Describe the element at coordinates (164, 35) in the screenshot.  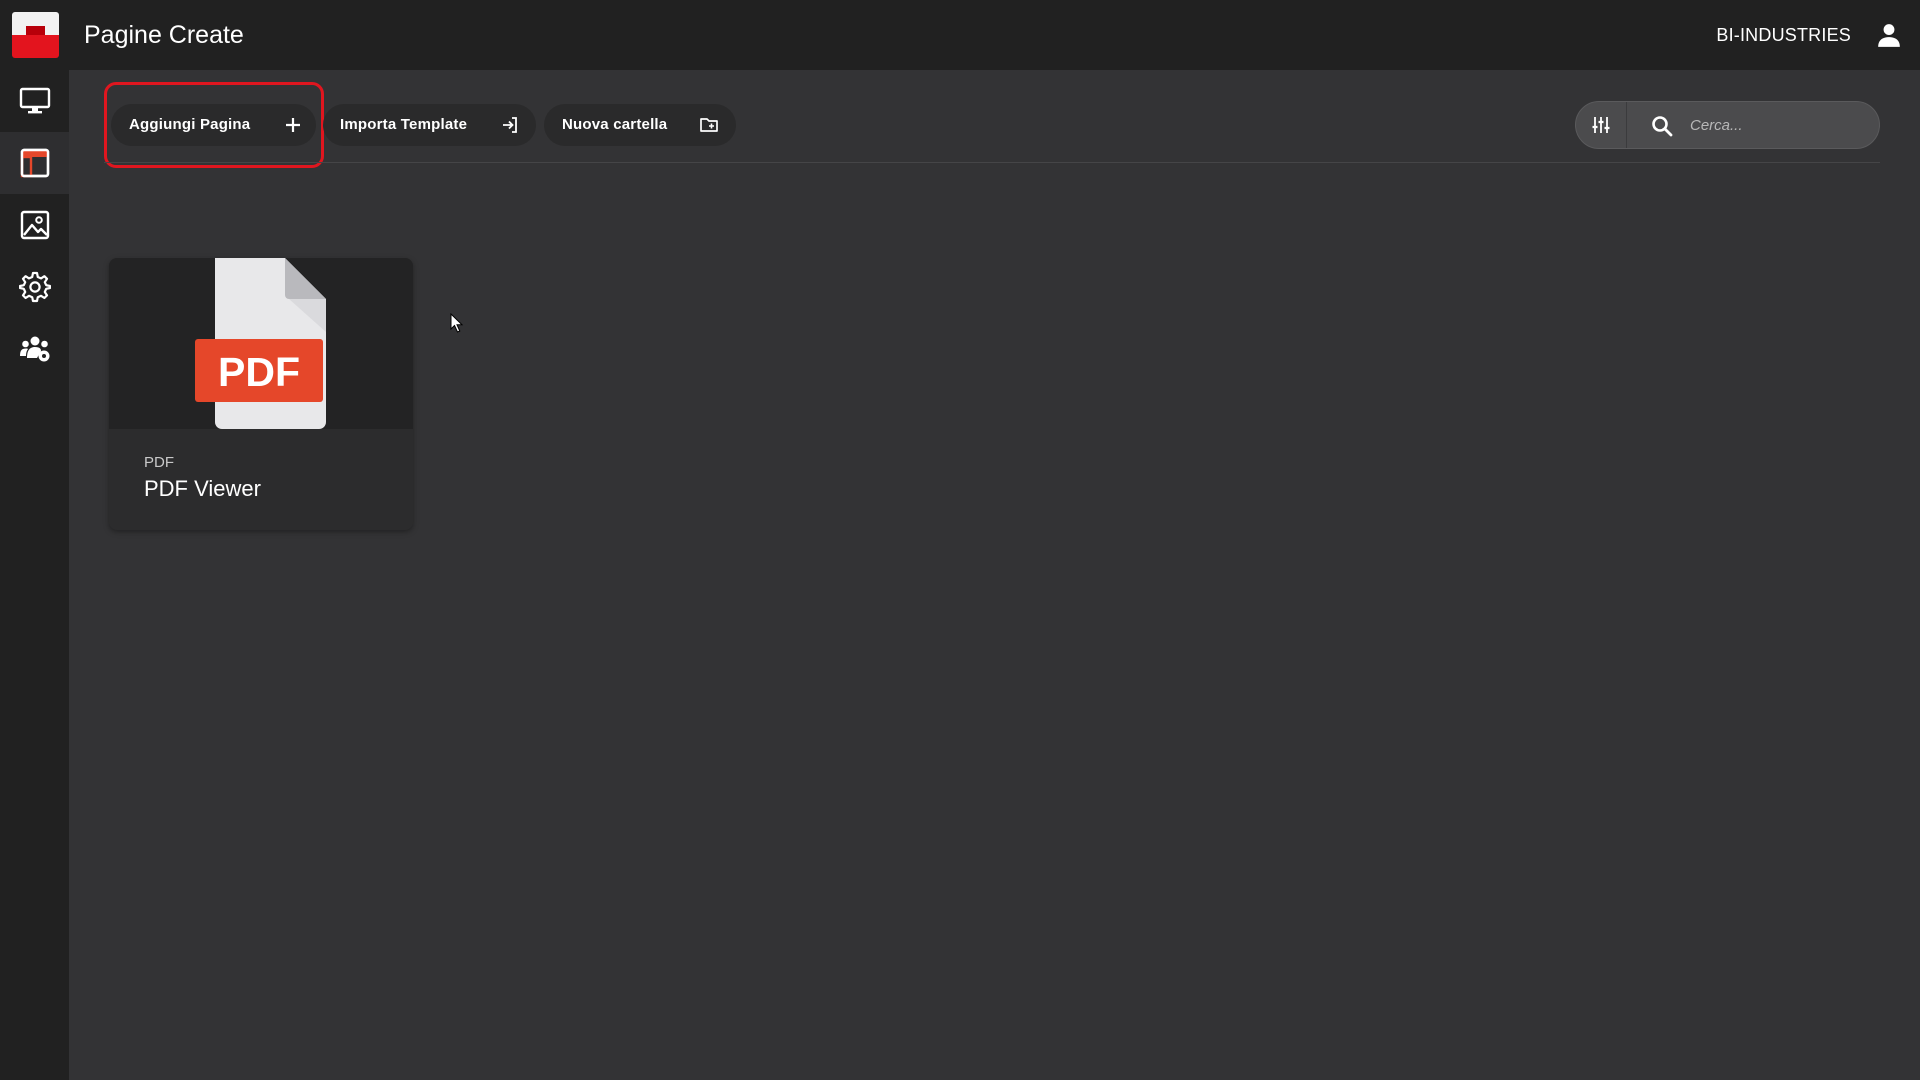
I see `page-title: Pagine Create` at that location.